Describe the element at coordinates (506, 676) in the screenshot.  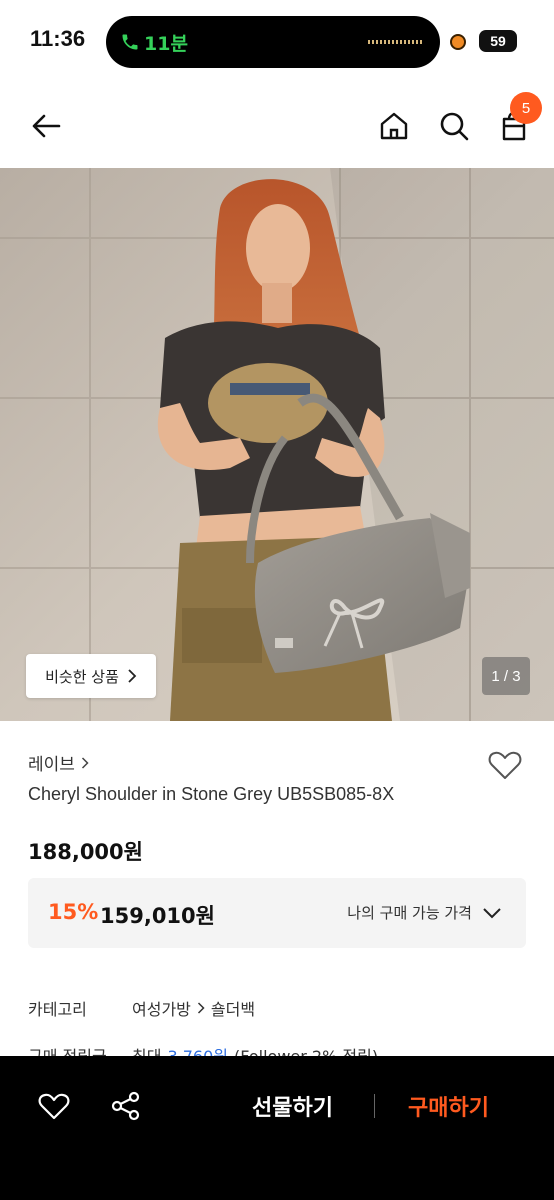
I see `image-page-indicator: 1 / 3` at that location.